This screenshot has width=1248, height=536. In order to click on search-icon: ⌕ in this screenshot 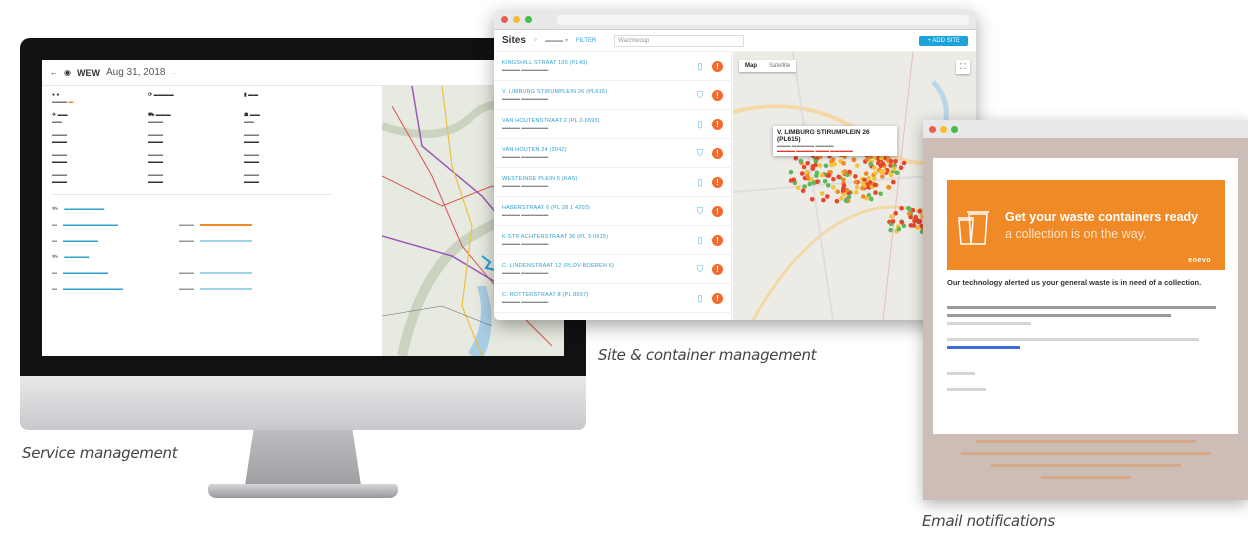, I will do `click(535, 40)`.